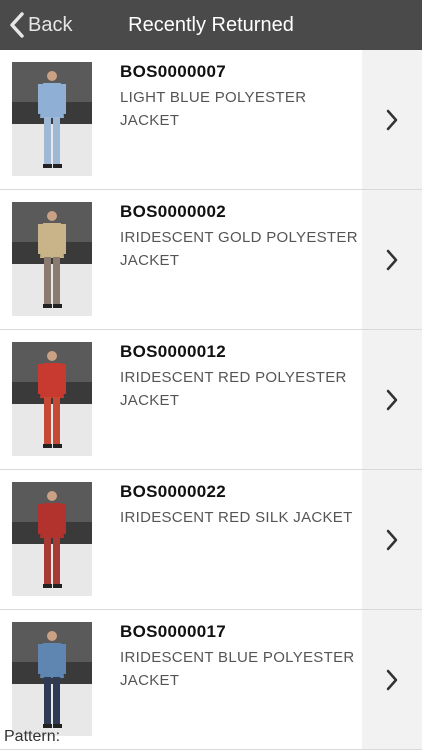 The image size is (422, 750). I want to click on item-description: IRIDESCENT BLUE POLYESTER JACKET, so click(237, 669).